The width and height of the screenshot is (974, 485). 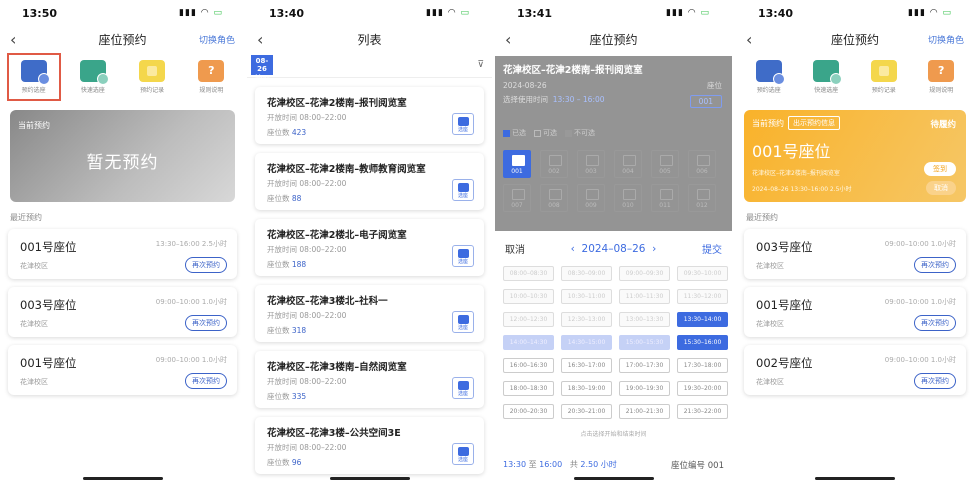 What do you see at coordinates (702, 198) in the screenshot?
I see `seat-012: 012` at bounding box center [702, 198].